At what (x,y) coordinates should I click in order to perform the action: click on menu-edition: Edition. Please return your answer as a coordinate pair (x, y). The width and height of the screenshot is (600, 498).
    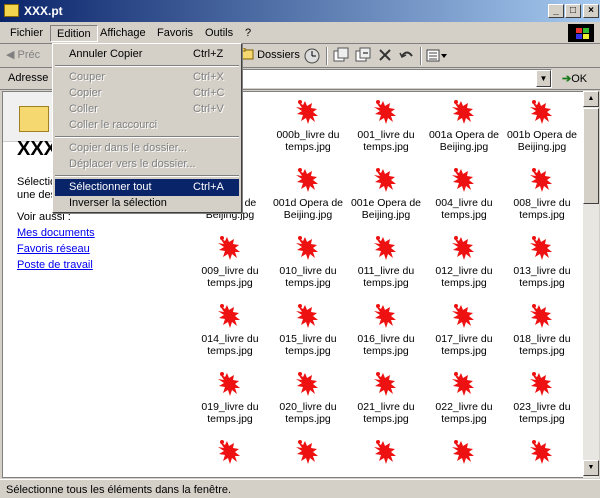
    Looking at the image, I should click on (74, 33).